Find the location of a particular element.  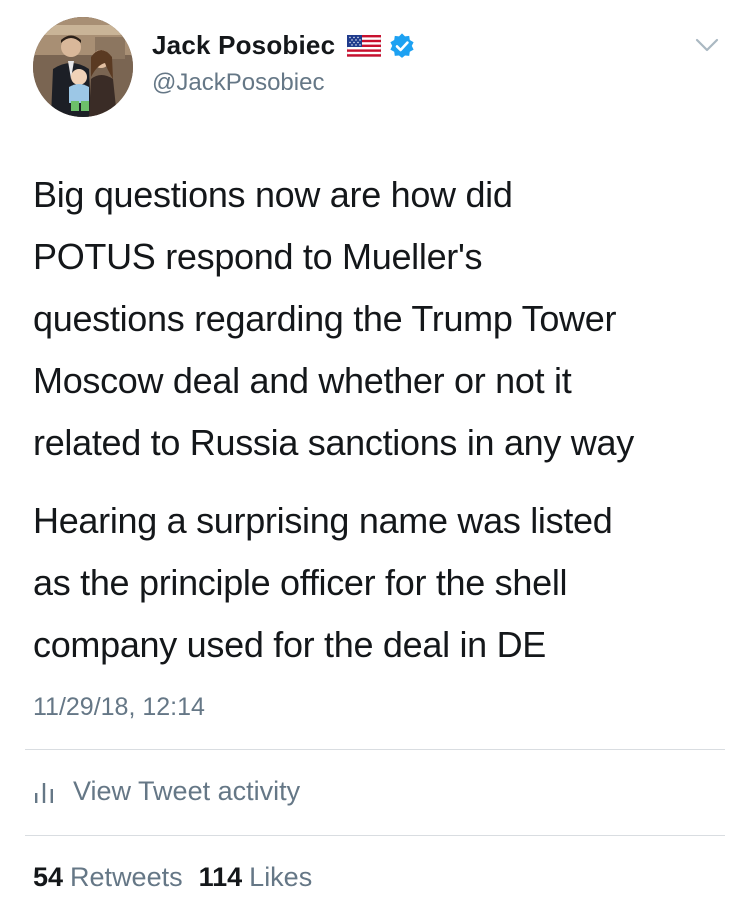

likes-label: Likes is located at coordinates (281, 877).